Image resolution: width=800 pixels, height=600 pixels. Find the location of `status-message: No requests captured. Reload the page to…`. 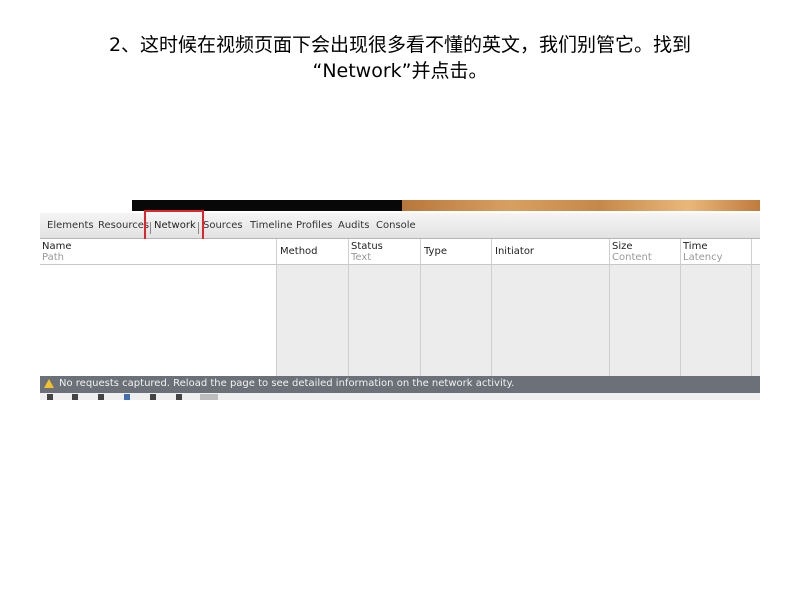

status-message: No requests captured. Reload the page to… is located at coordinates (287, 383).